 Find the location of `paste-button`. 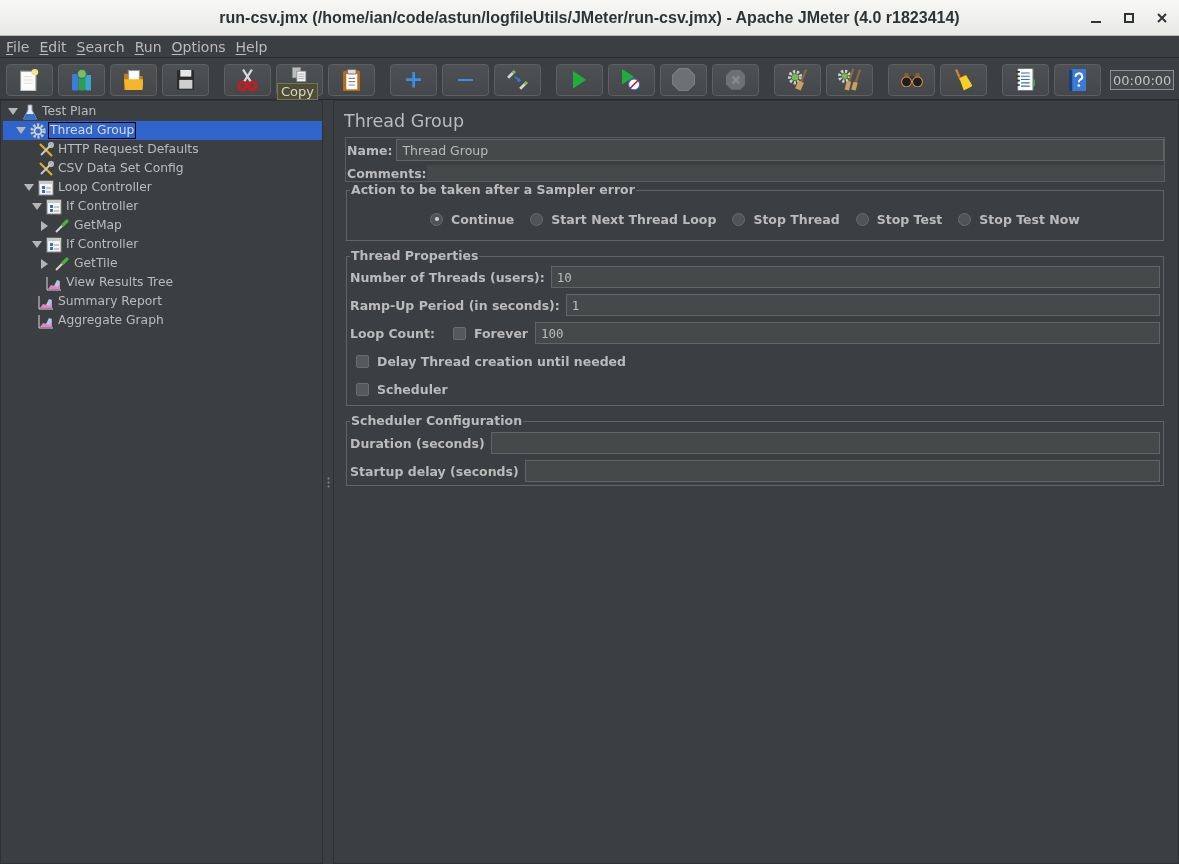

paste-button is located at coordinates (351, 80).